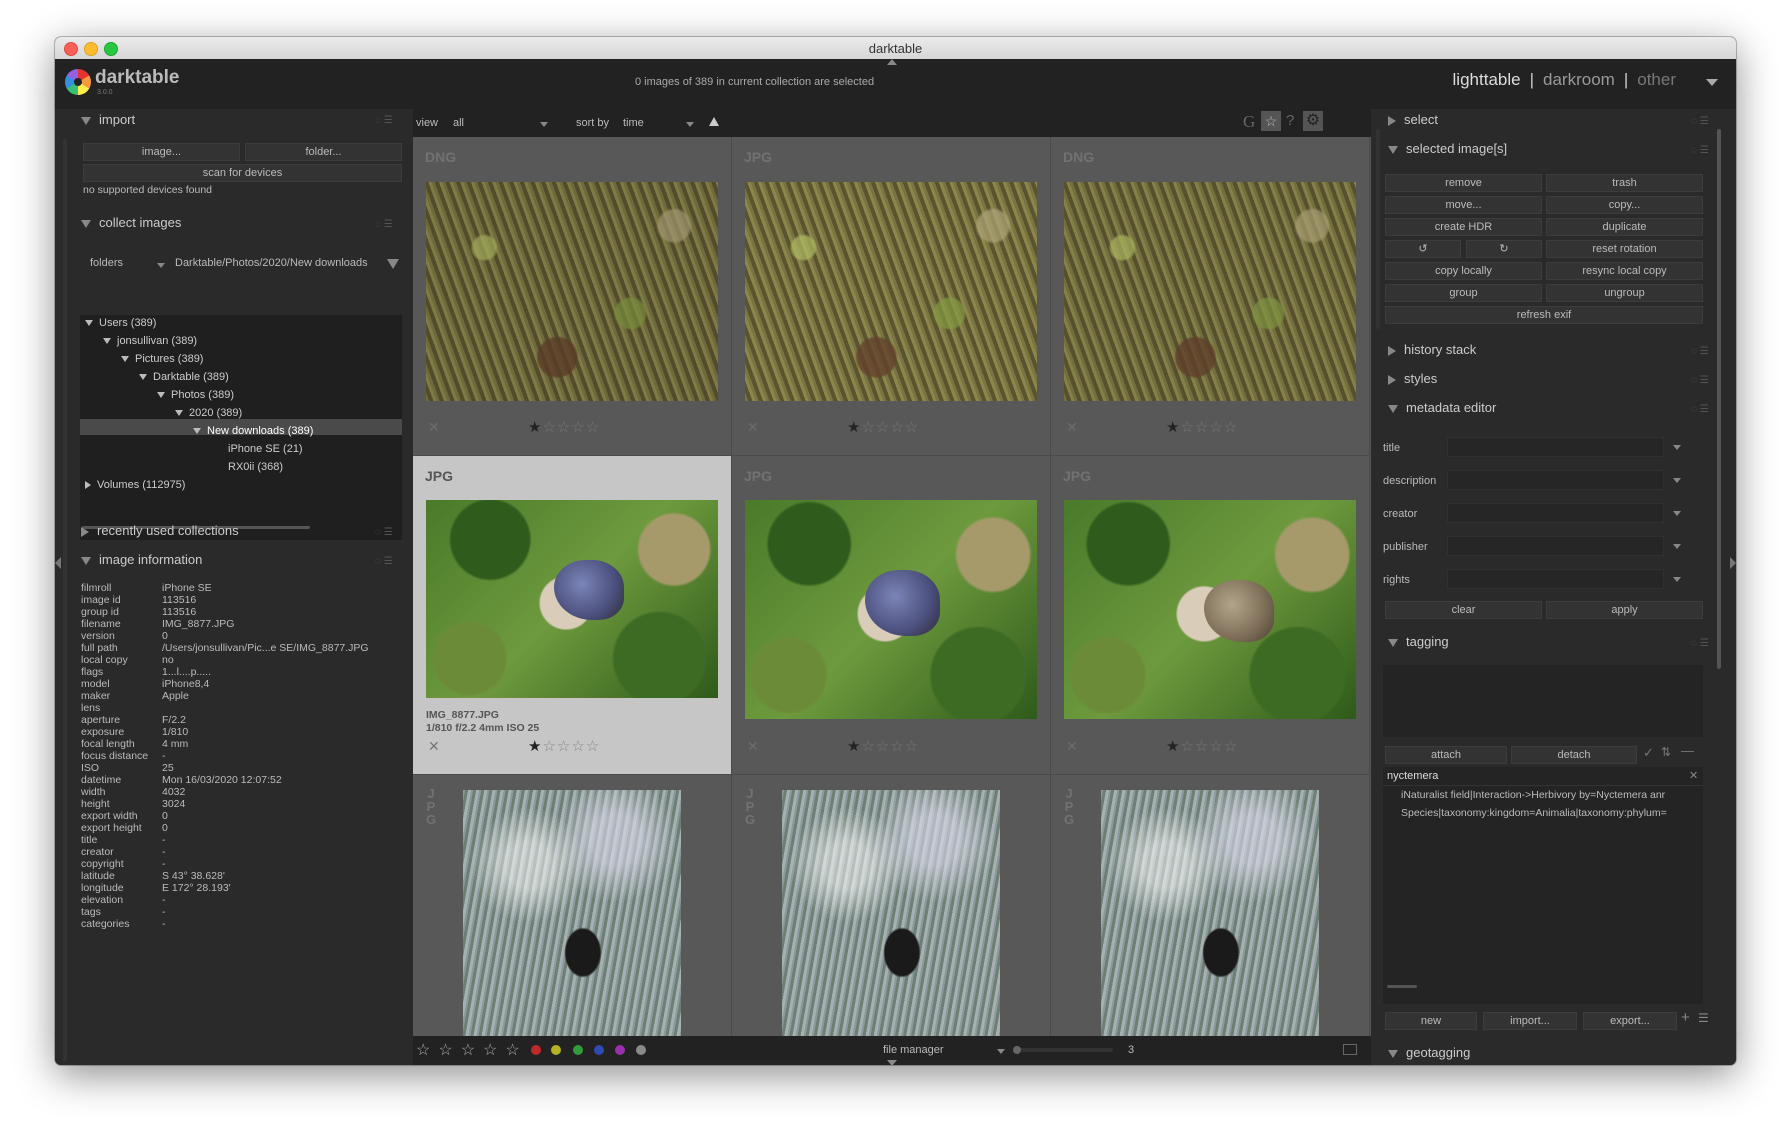 This screenshot has width=1792, height=1139. Describe the element at coordinates (1624, 271) in the screenshot. I see `resync-local-copy-button: resync local copy` at that location.